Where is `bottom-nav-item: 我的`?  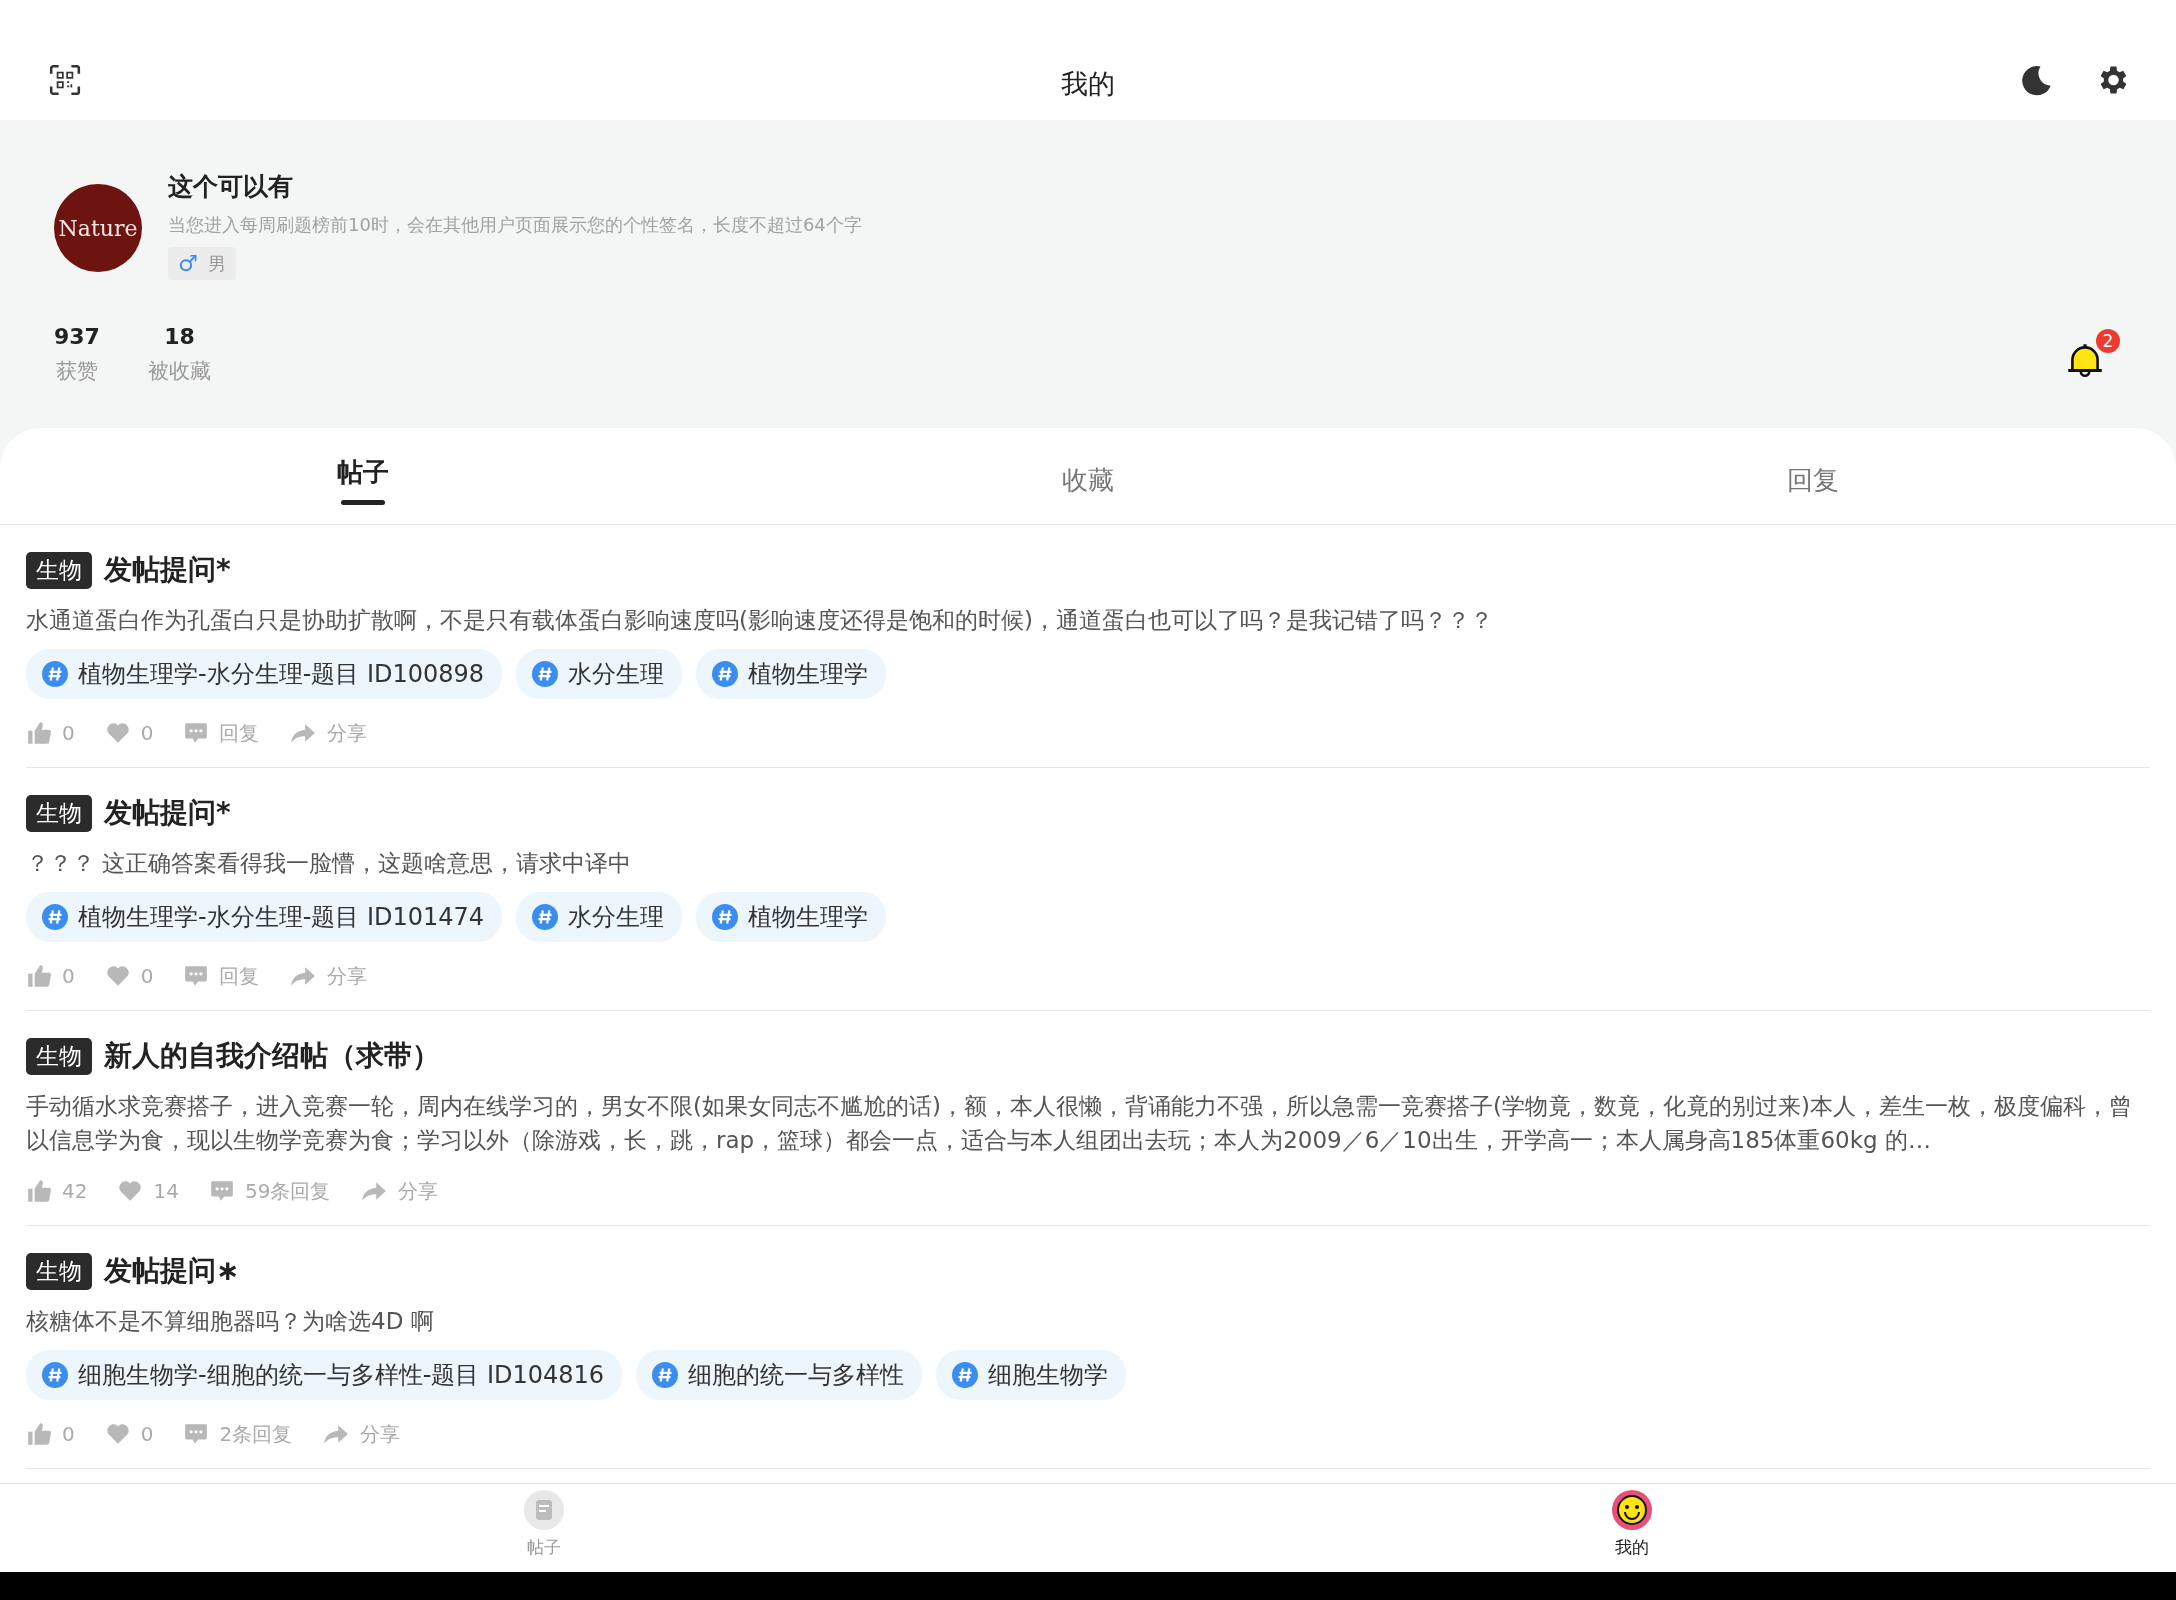
bottom-nav-item: 我的 is located at coordinates (1632, 1528).